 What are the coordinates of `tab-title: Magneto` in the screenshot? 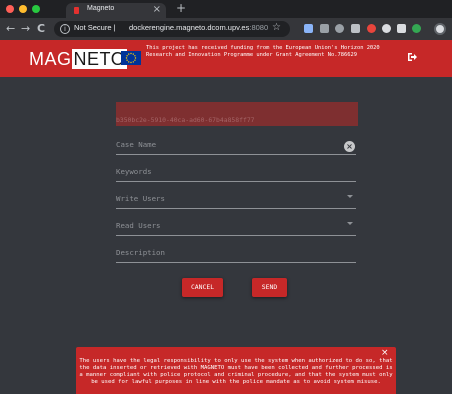 It's located at (101, 8).